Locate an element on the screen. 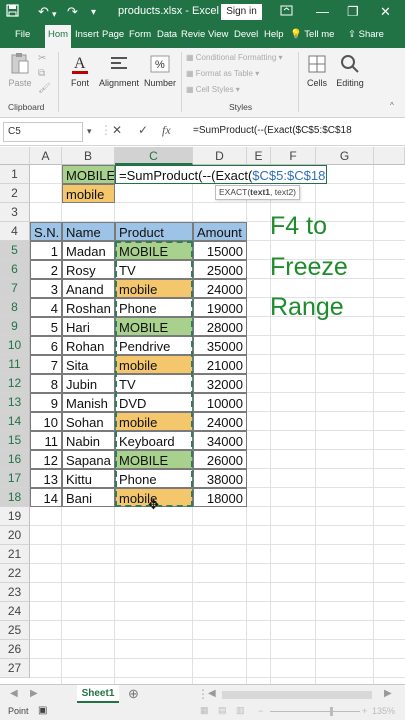 The image size is (405, 720). table-cell-product: TV is located at coordinates (154, 383).